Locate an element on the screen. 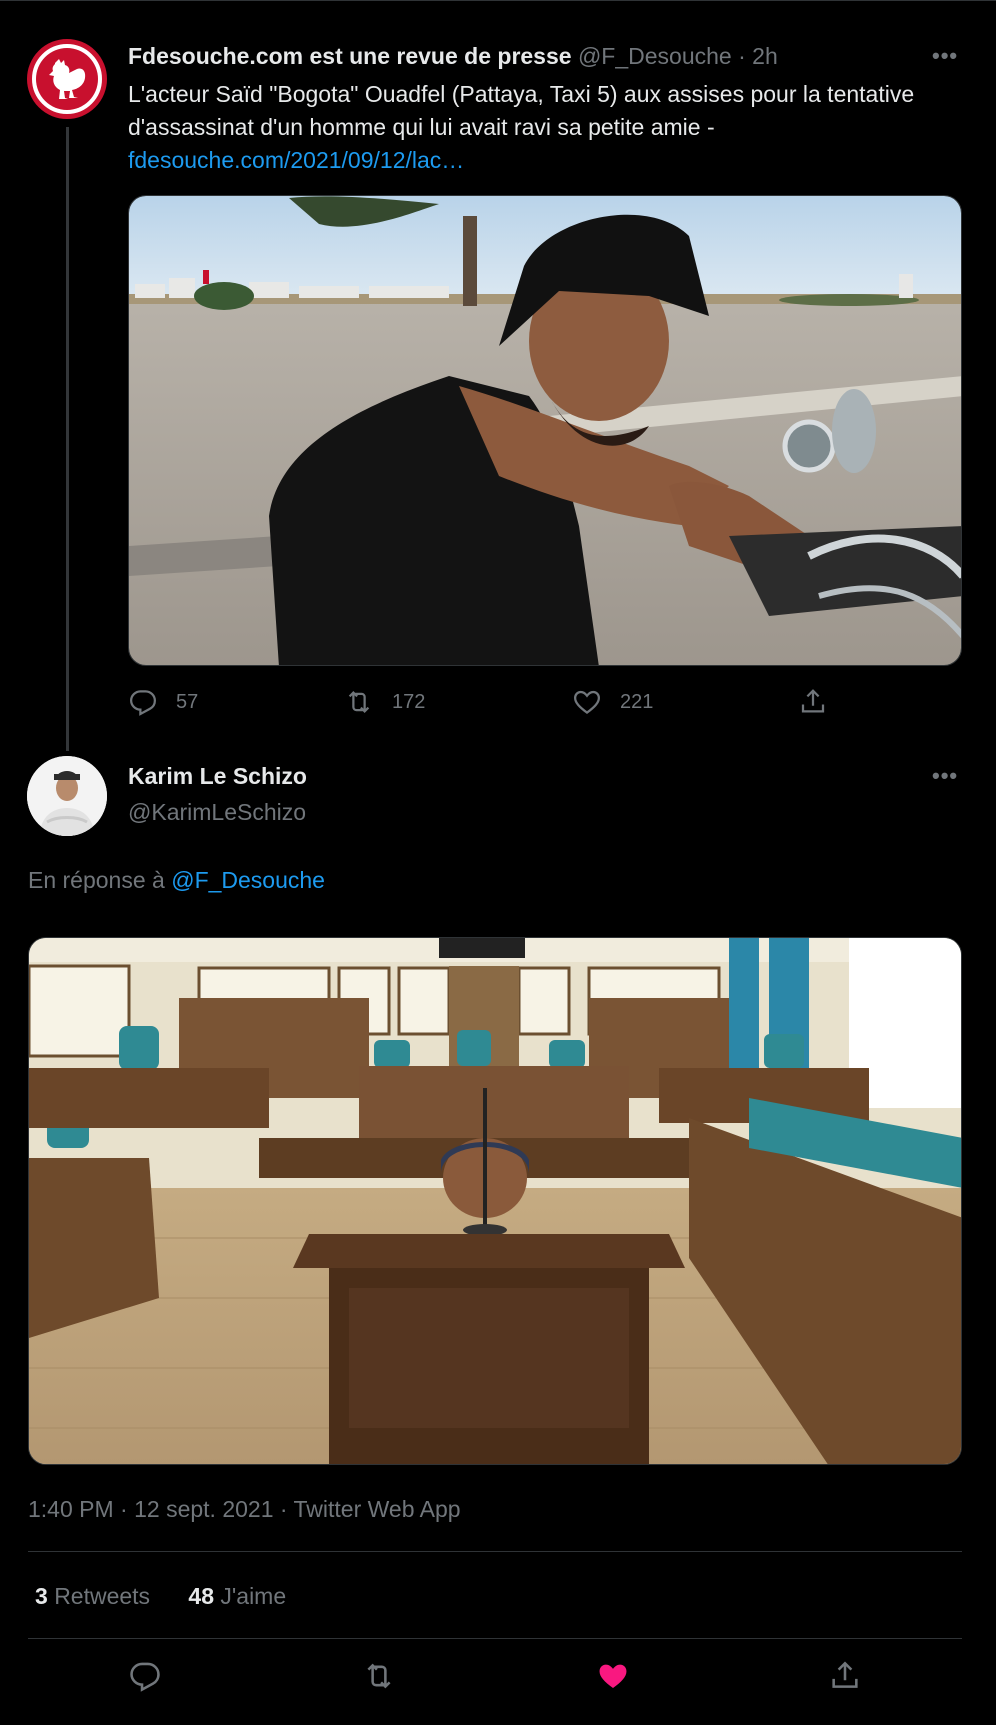 This screenshot has width=996, height=1725. reply-context: En réponse à @F_Desouche is located at coordinates (176, 880).